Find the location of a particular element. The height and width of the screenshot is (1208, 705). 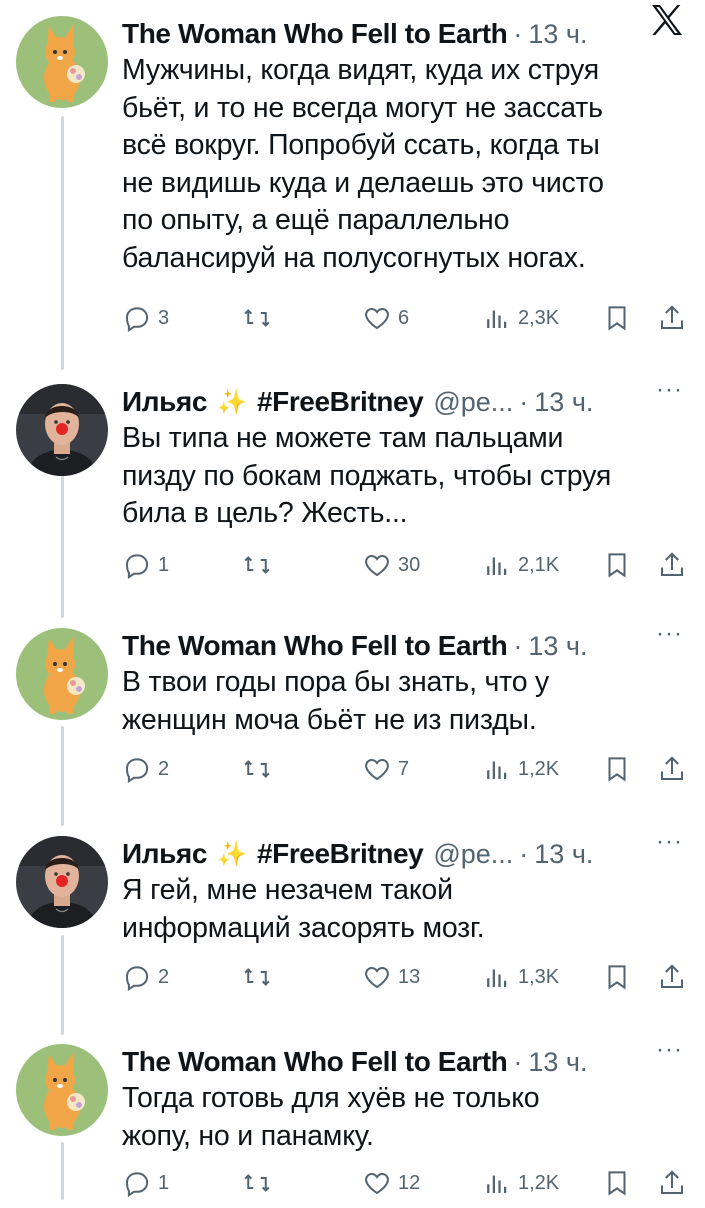

views-button: 2,1K is located at coordinates (520, 565).